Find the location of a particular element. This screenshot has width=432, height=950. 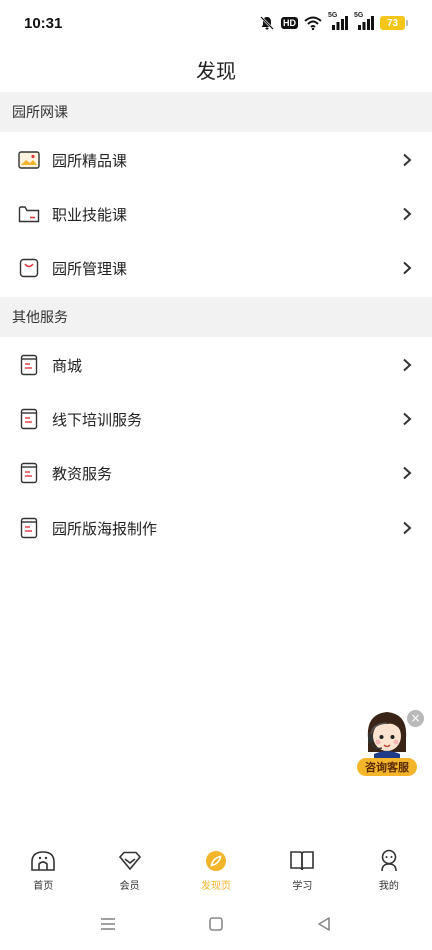

menu-item-label: 园所精品课 is located at coordinates (90, 160).